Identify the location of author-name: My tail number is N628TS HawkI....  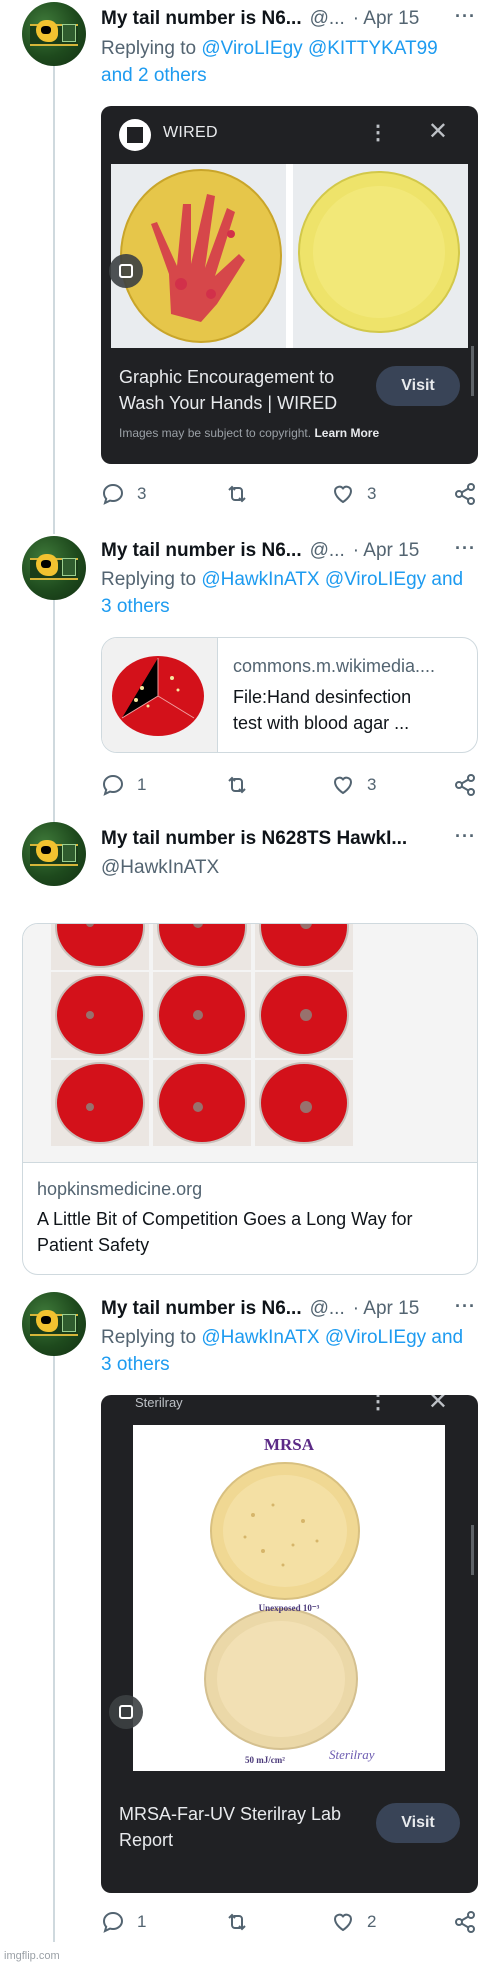
(254, 839).